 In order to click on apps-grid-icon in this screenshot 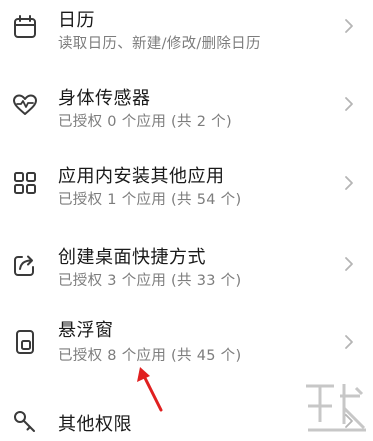, I will do `click(25, 183)`.